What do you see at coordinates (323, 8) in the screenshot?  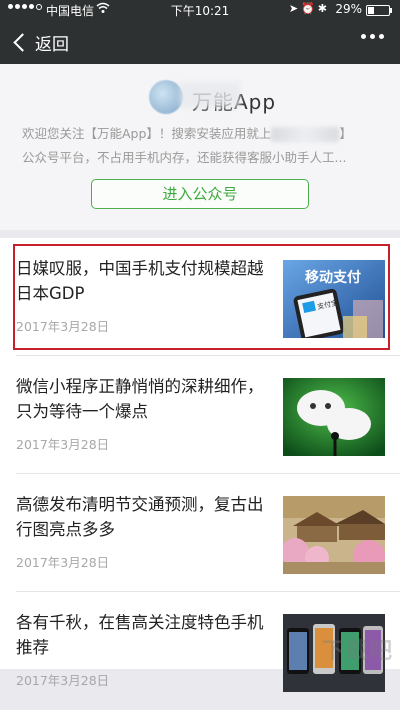 I see `bluetooth-icon: ✱` at bounding box center [323, 8].